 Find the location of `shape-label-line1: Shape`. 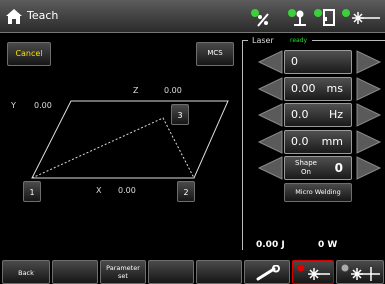

shape-label-line1: Shape is located at coordinates (306, 163).